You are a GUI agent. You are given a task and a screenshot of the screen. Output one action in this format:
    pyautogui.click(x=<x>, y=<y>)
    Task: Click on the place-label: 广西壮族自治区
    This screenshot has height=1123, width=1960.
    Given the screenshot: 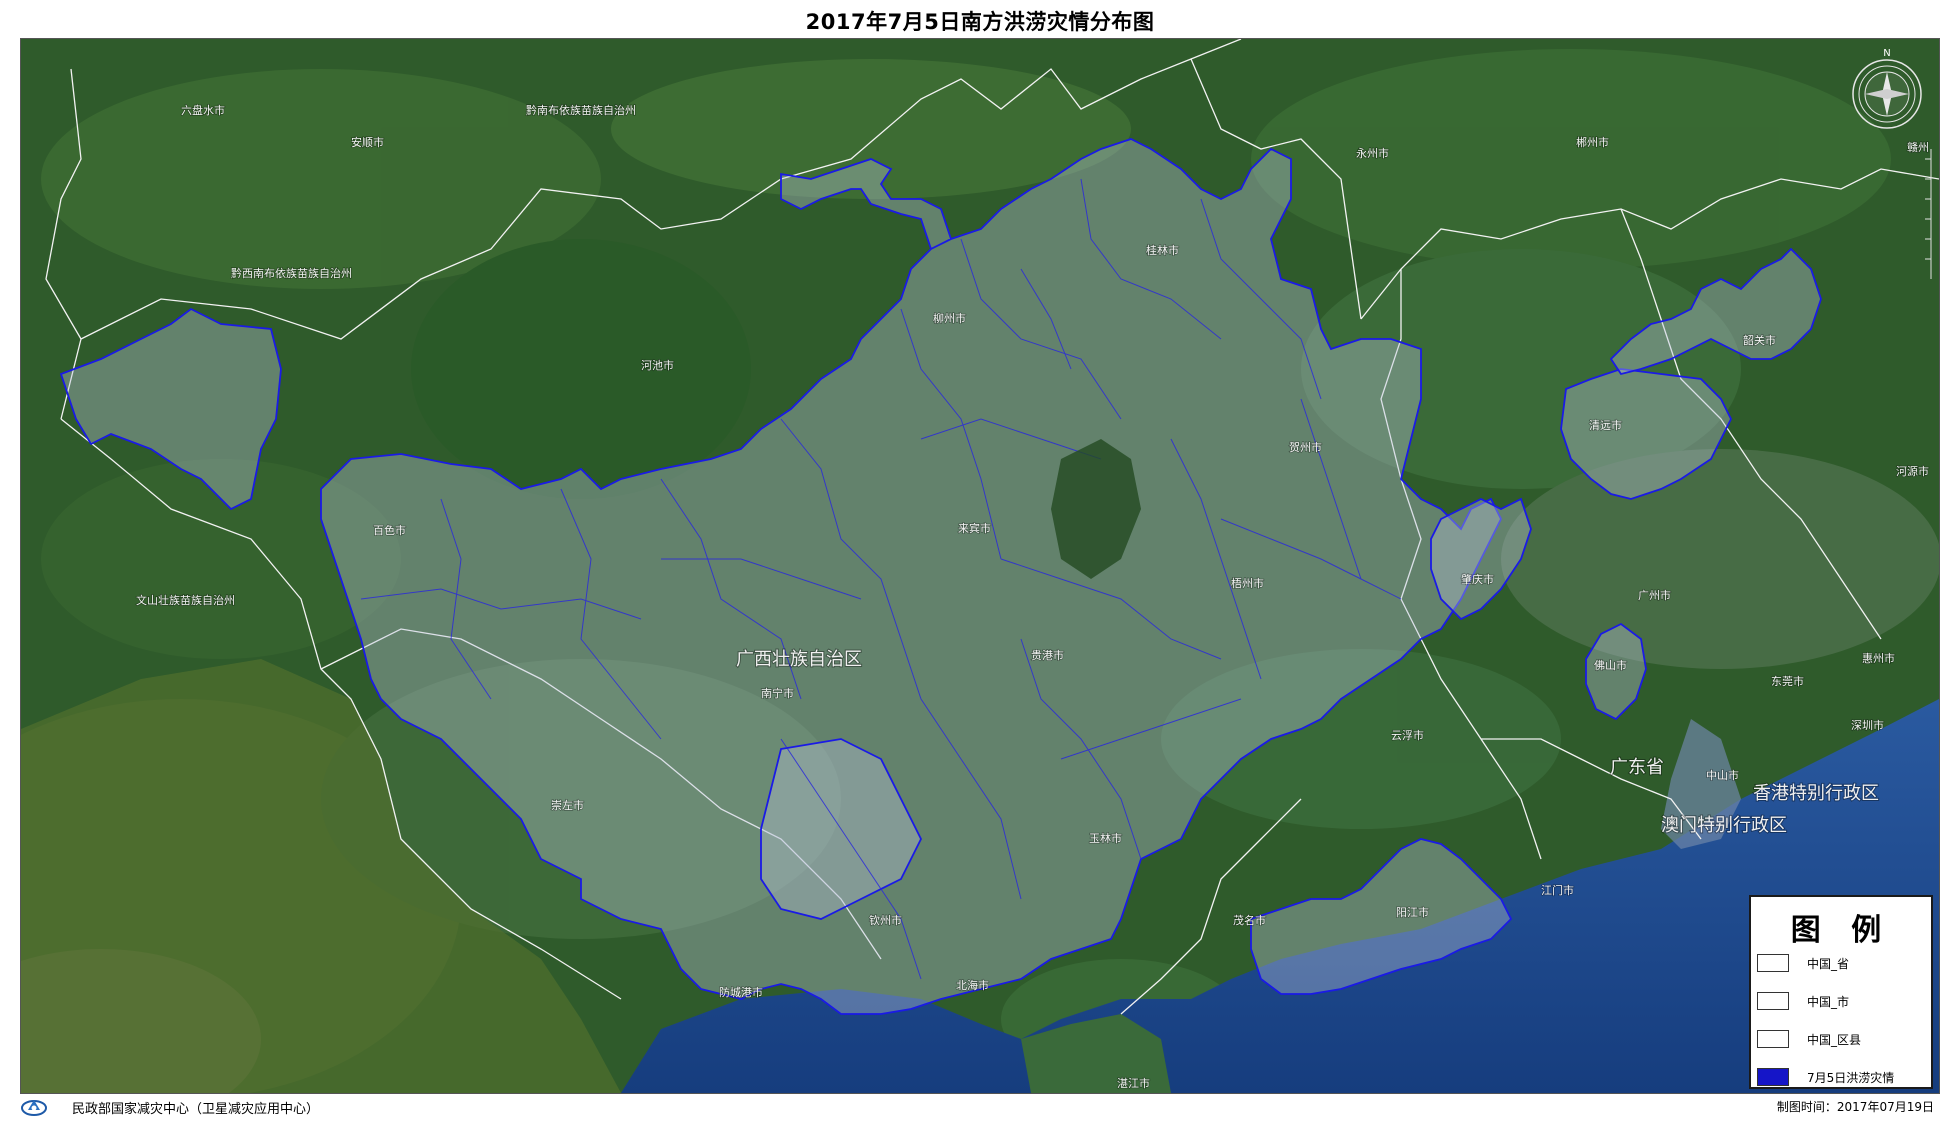 What is the action you would take?
    pyautogui.click(x=799, y=659)
    